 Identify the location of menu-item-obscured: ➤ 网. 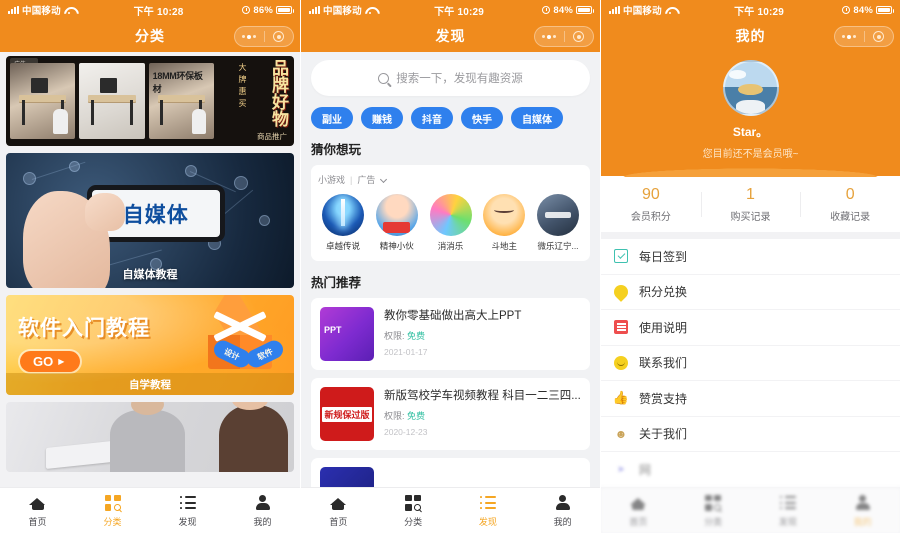
(750, 469).